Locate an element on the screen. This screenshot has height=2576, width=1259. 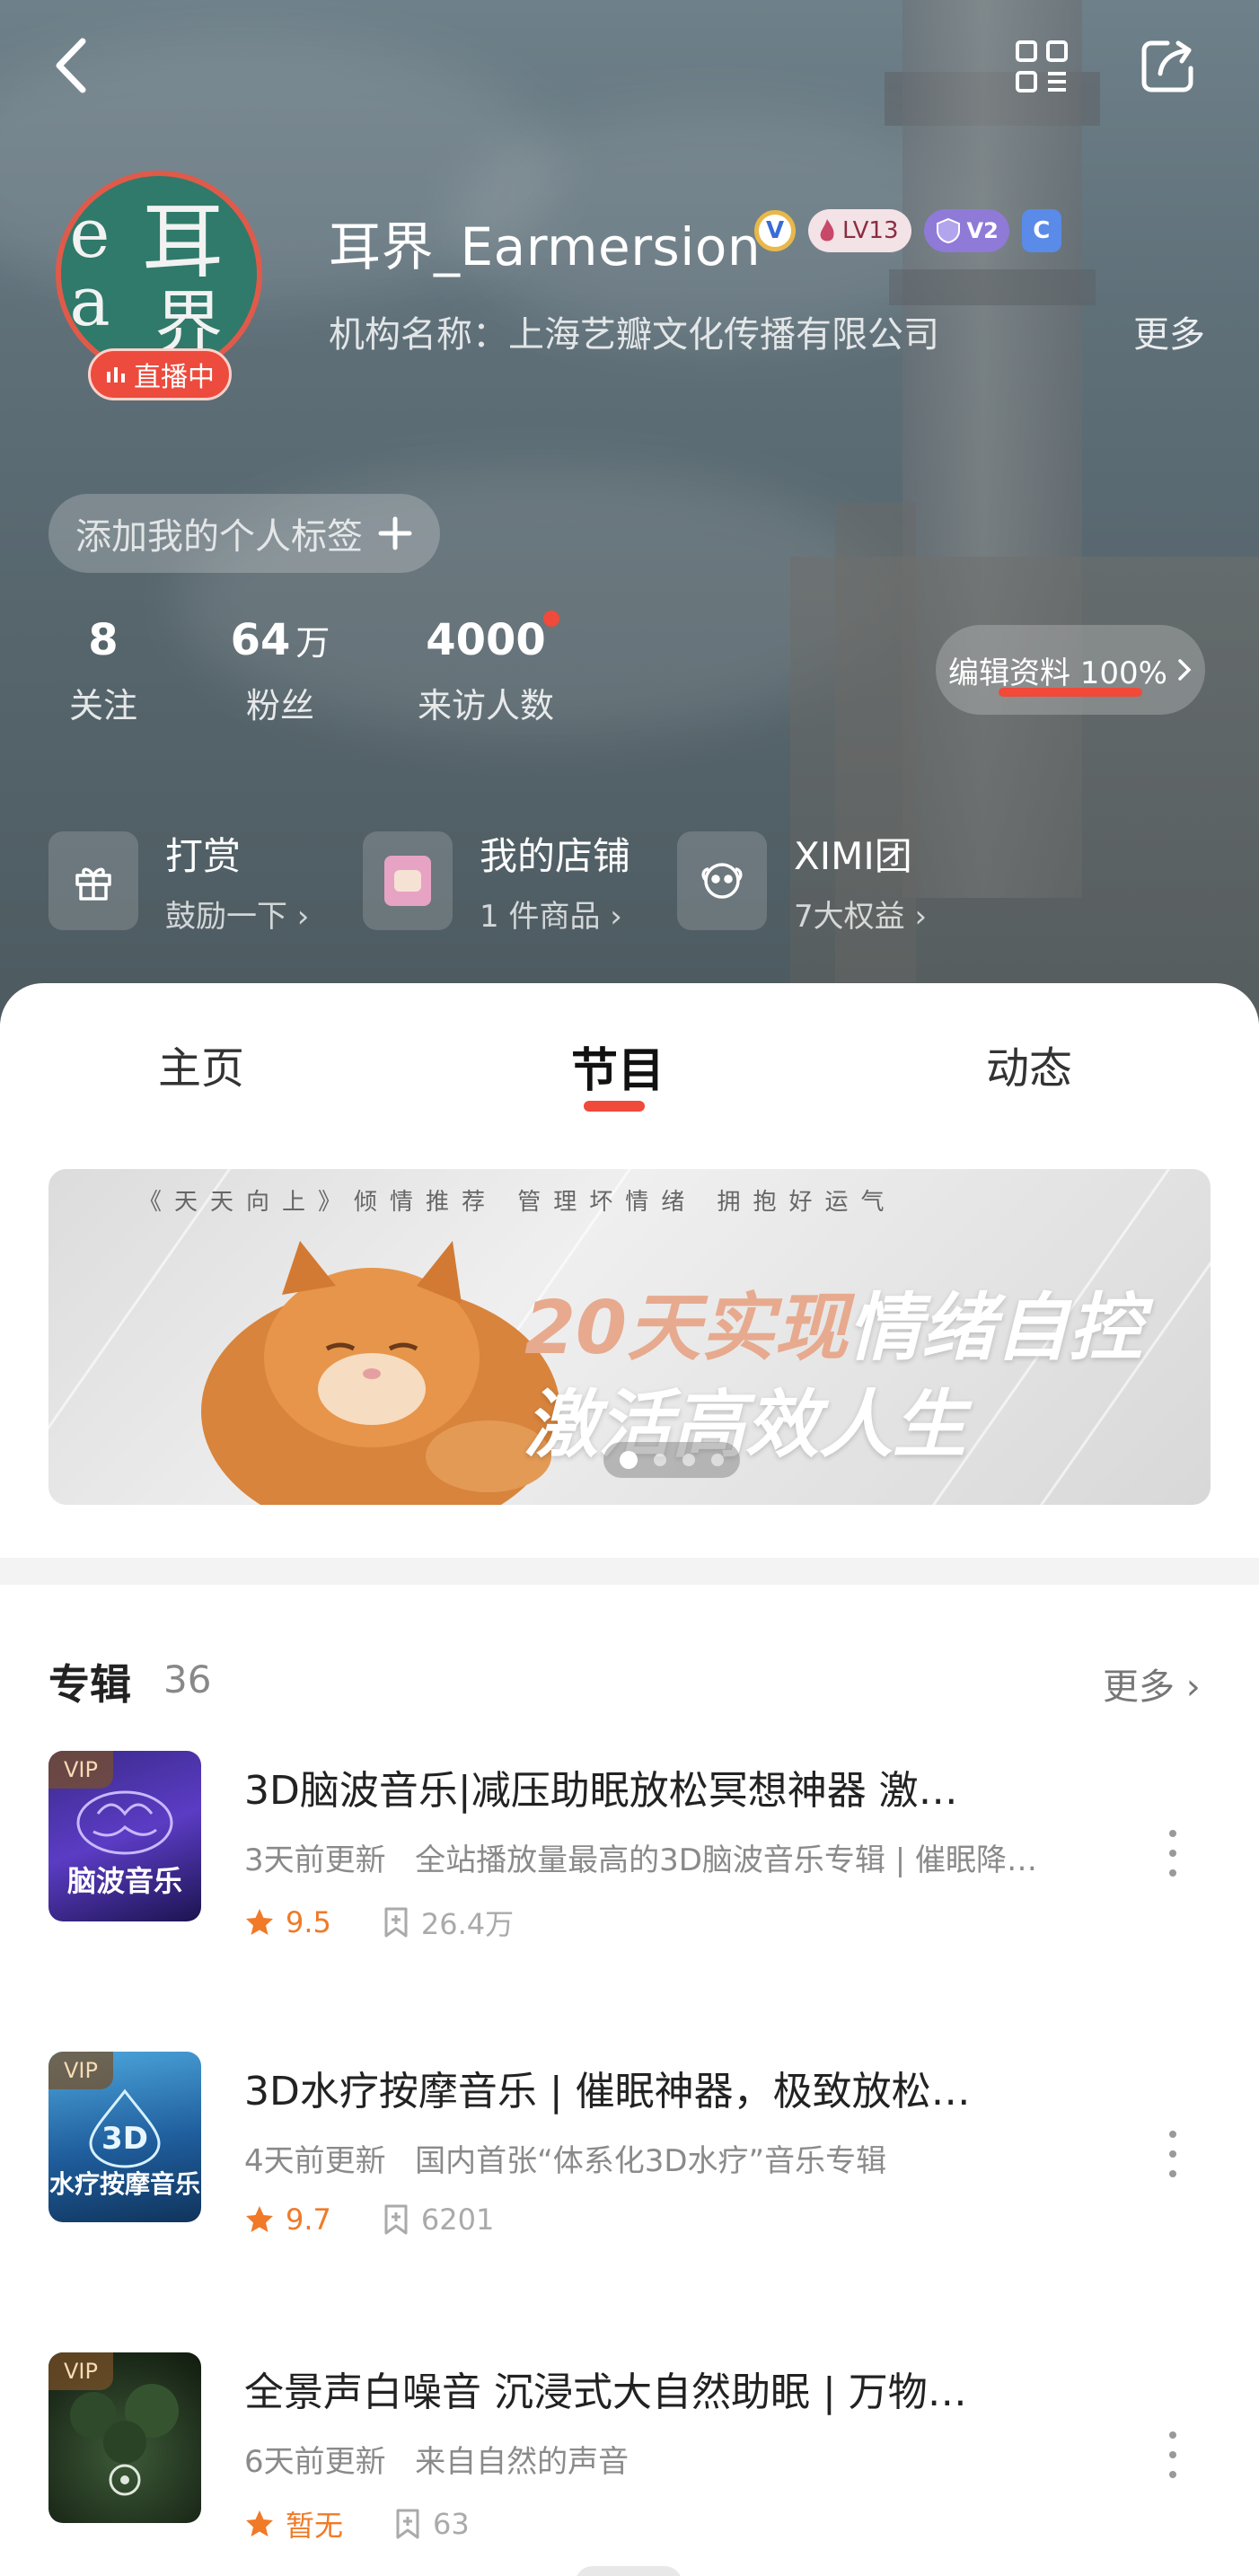
chevron-right-icon is located at coordinates (1185, 670).